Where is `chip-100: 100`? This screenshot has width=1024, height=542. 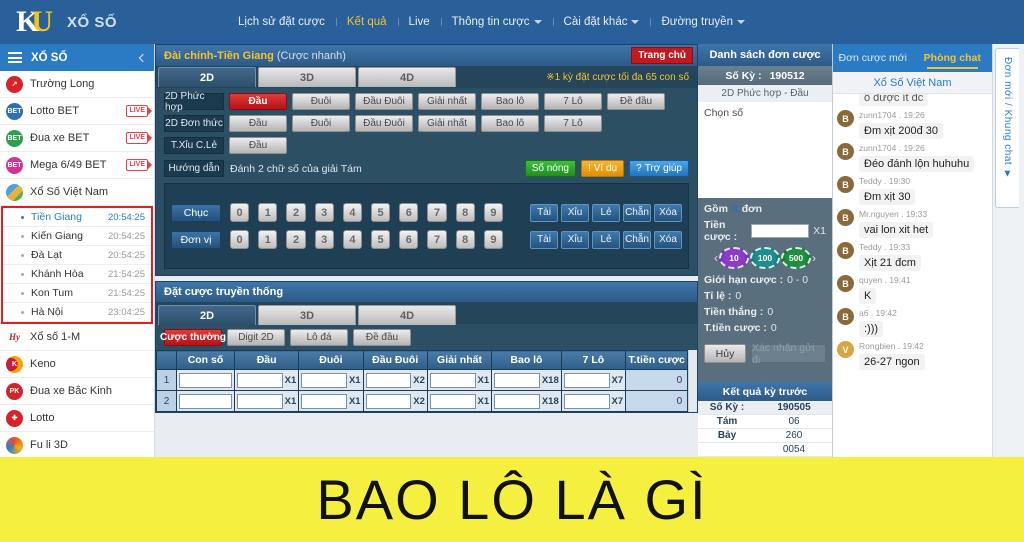 chip-100: 100 is located at coordinates (765, 258).